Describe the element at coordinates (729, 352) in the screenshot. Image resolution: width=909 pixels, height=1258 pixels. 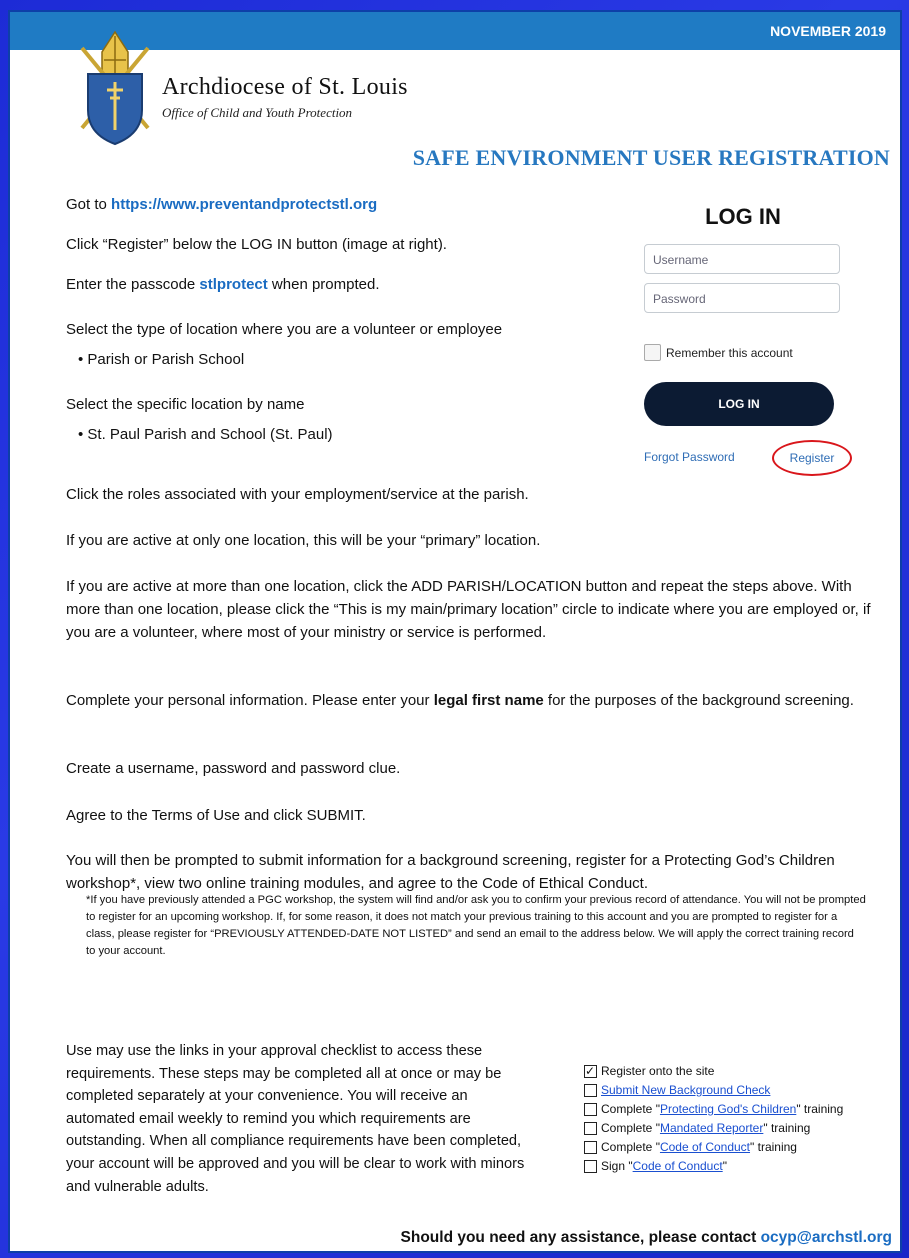
I see `remember-label: Remember this account` at that location.